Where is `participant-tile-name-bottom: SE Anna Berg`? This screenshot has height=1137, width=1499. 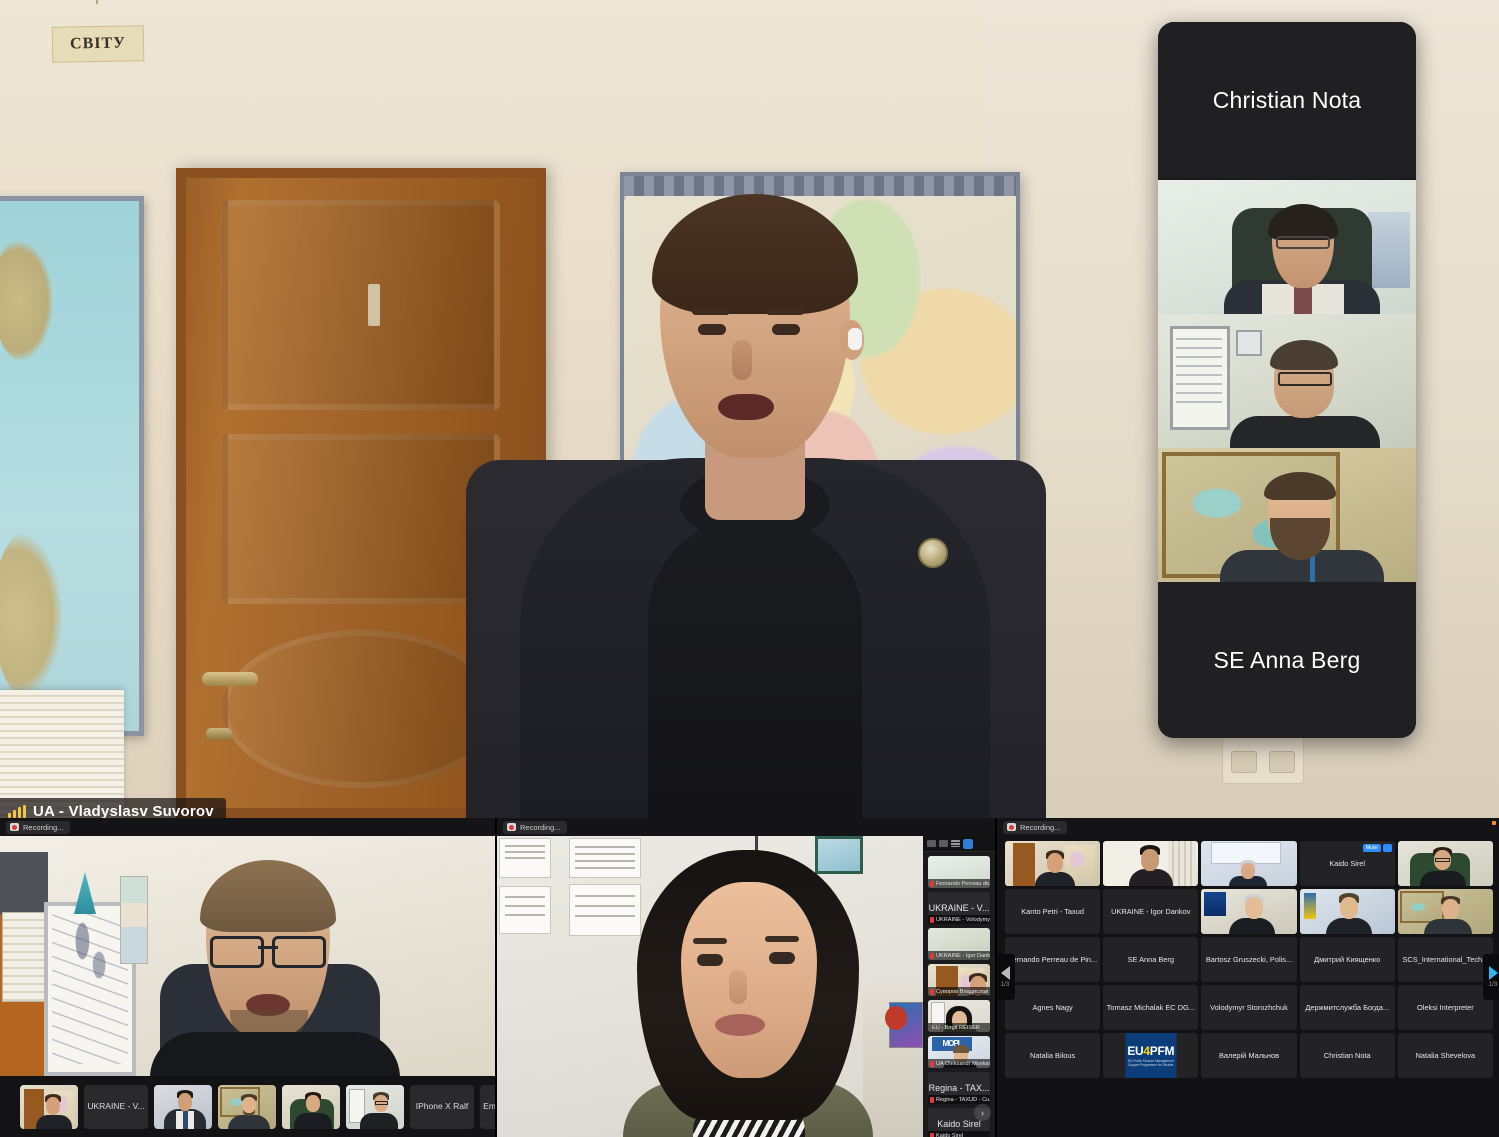 participant-tile-name-bottom: SE Anna Berg is located at coordinates (1287, 660).